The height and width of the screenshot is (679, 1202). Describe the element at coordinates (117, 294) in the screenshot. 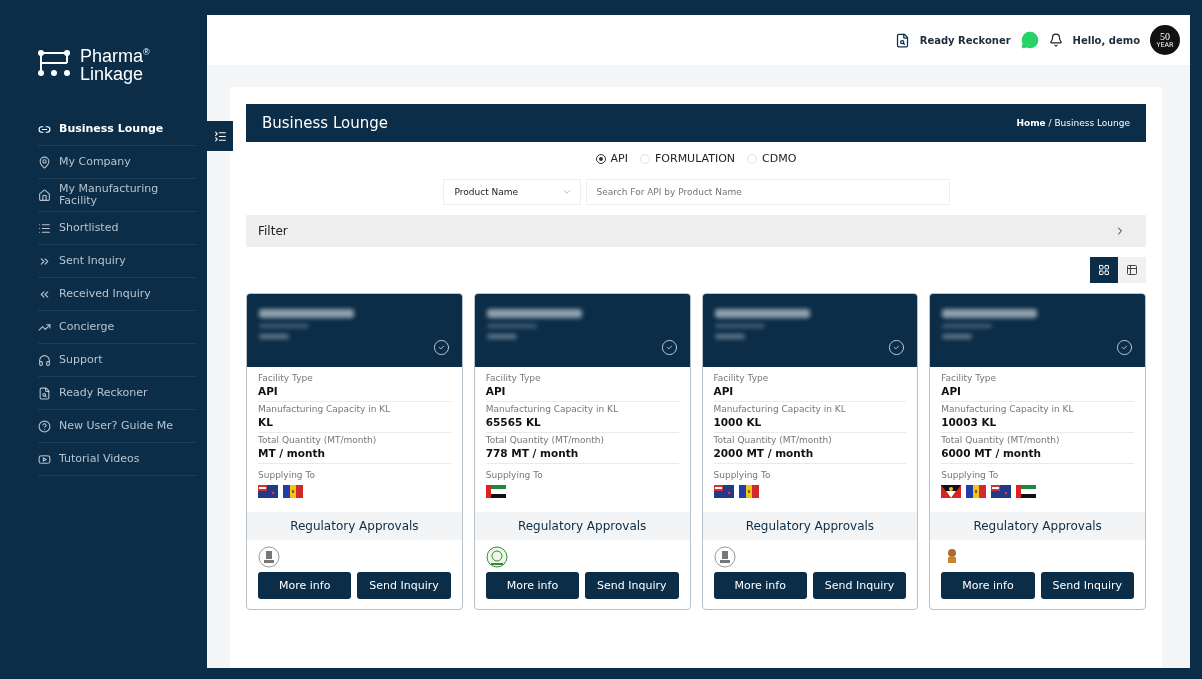

I see `sidebar-item: Received Inquiry` at that location.